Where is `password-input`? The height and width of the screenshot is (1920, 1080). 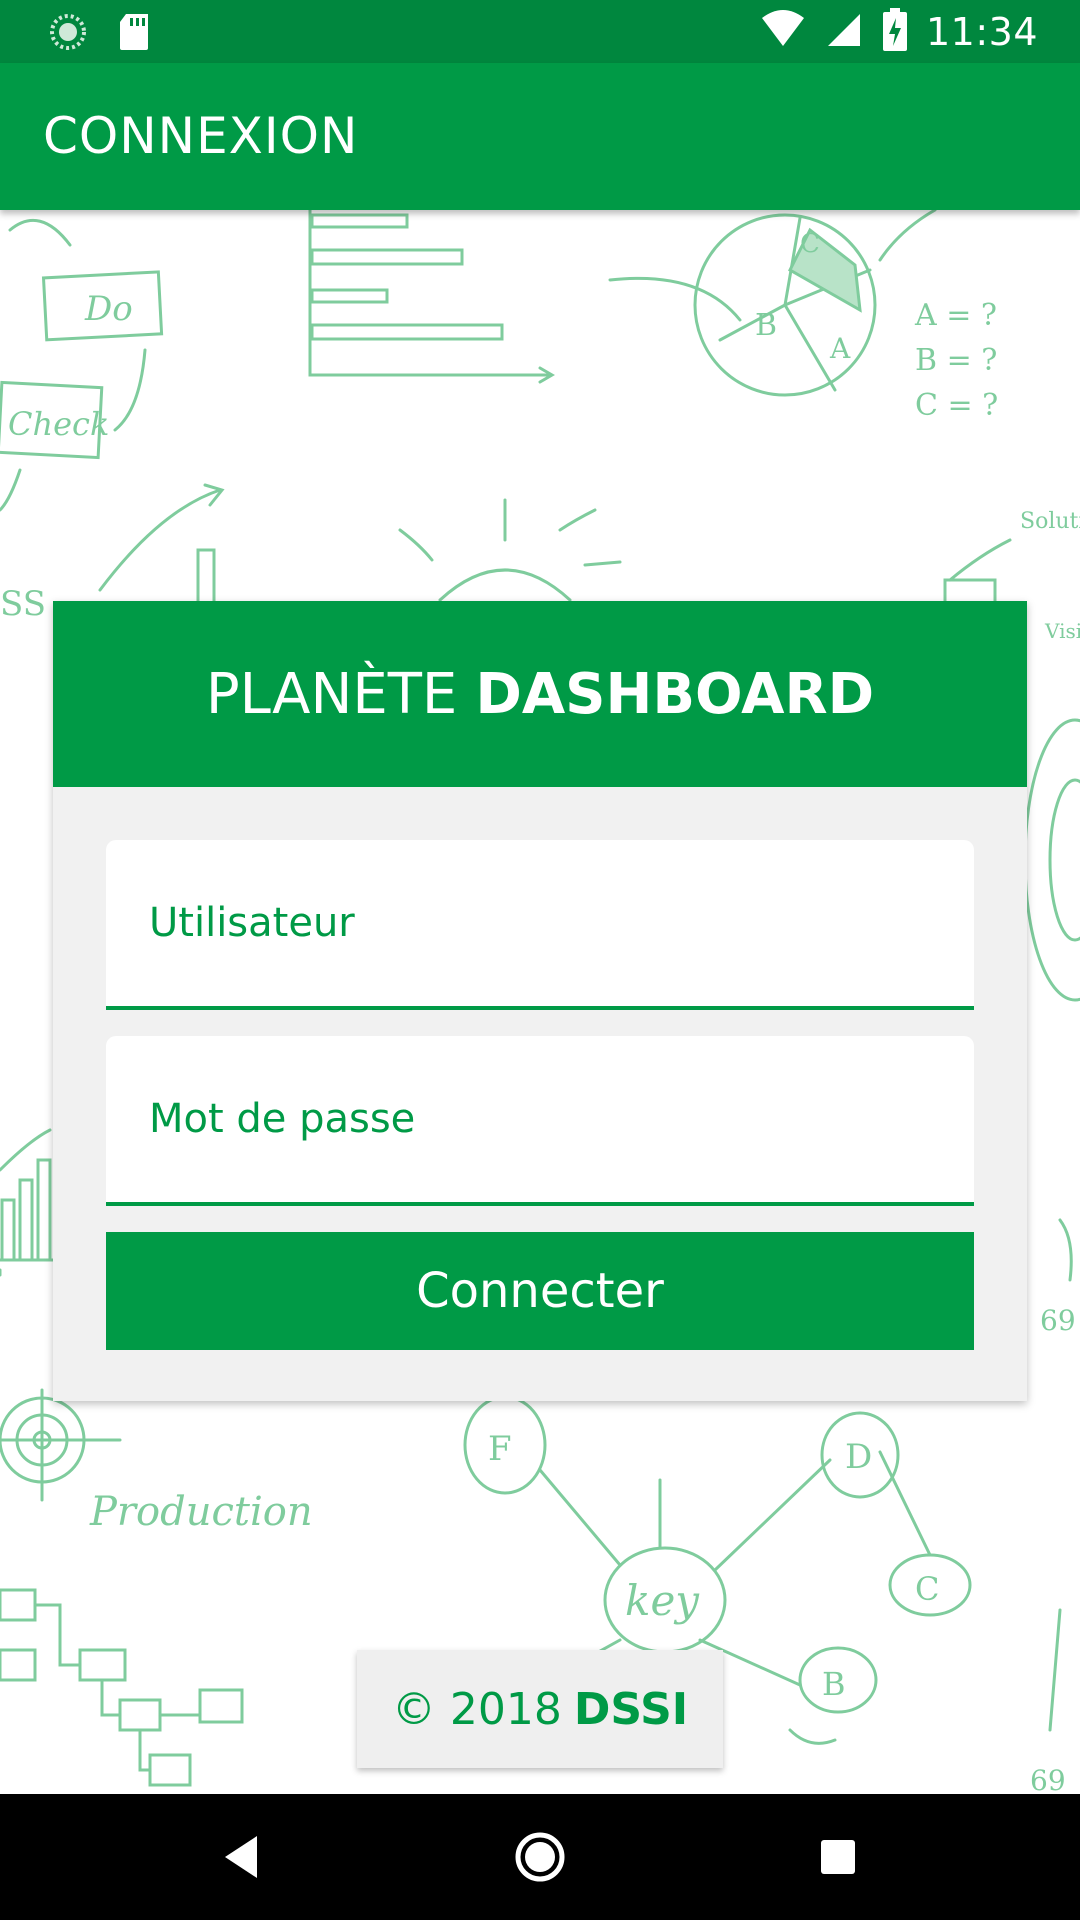
password-input is located at coordinates (540, 1119).